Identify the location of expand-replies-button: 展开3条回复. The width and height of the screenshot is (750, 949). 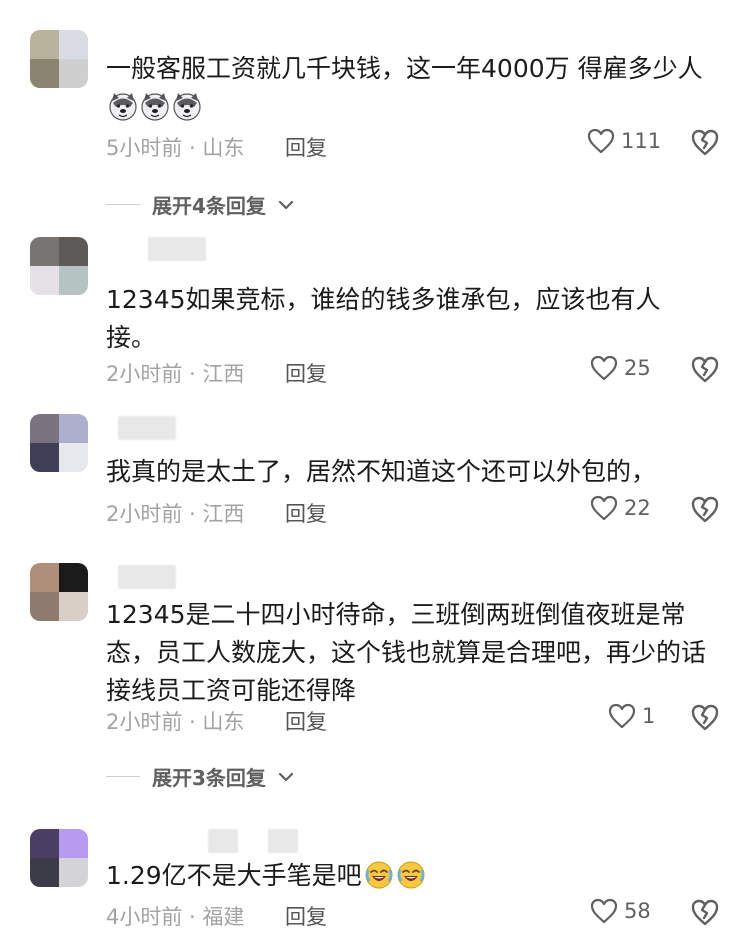
(200, 776).